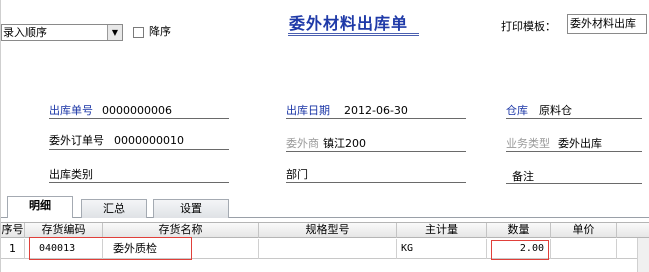 This screenshot has height=272, width=649. Describe the element at coordinates (574, 151) in the screenshot. I see `biz-type-underline` at that location.